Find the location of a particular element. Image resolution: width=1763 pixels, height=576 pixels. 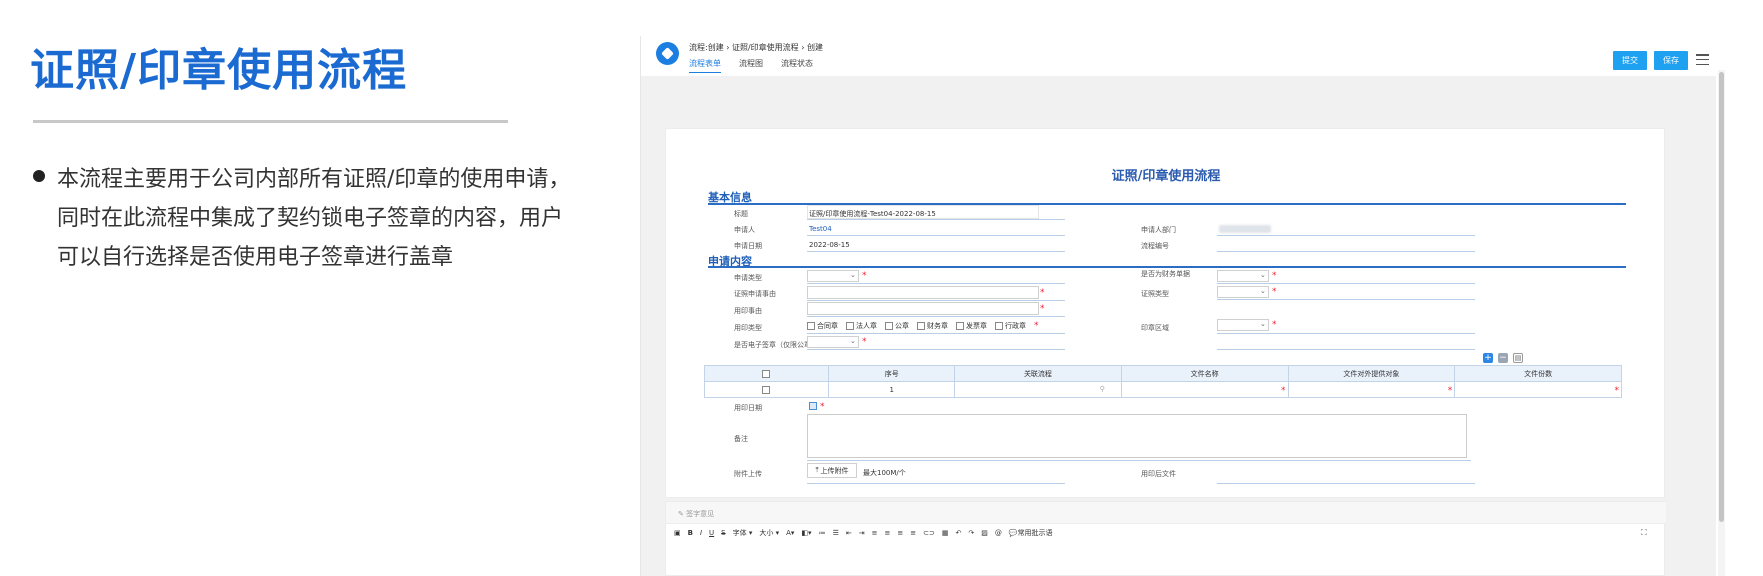

license-reason-label: 证照申请事由 is located at coordinates (755, 294).